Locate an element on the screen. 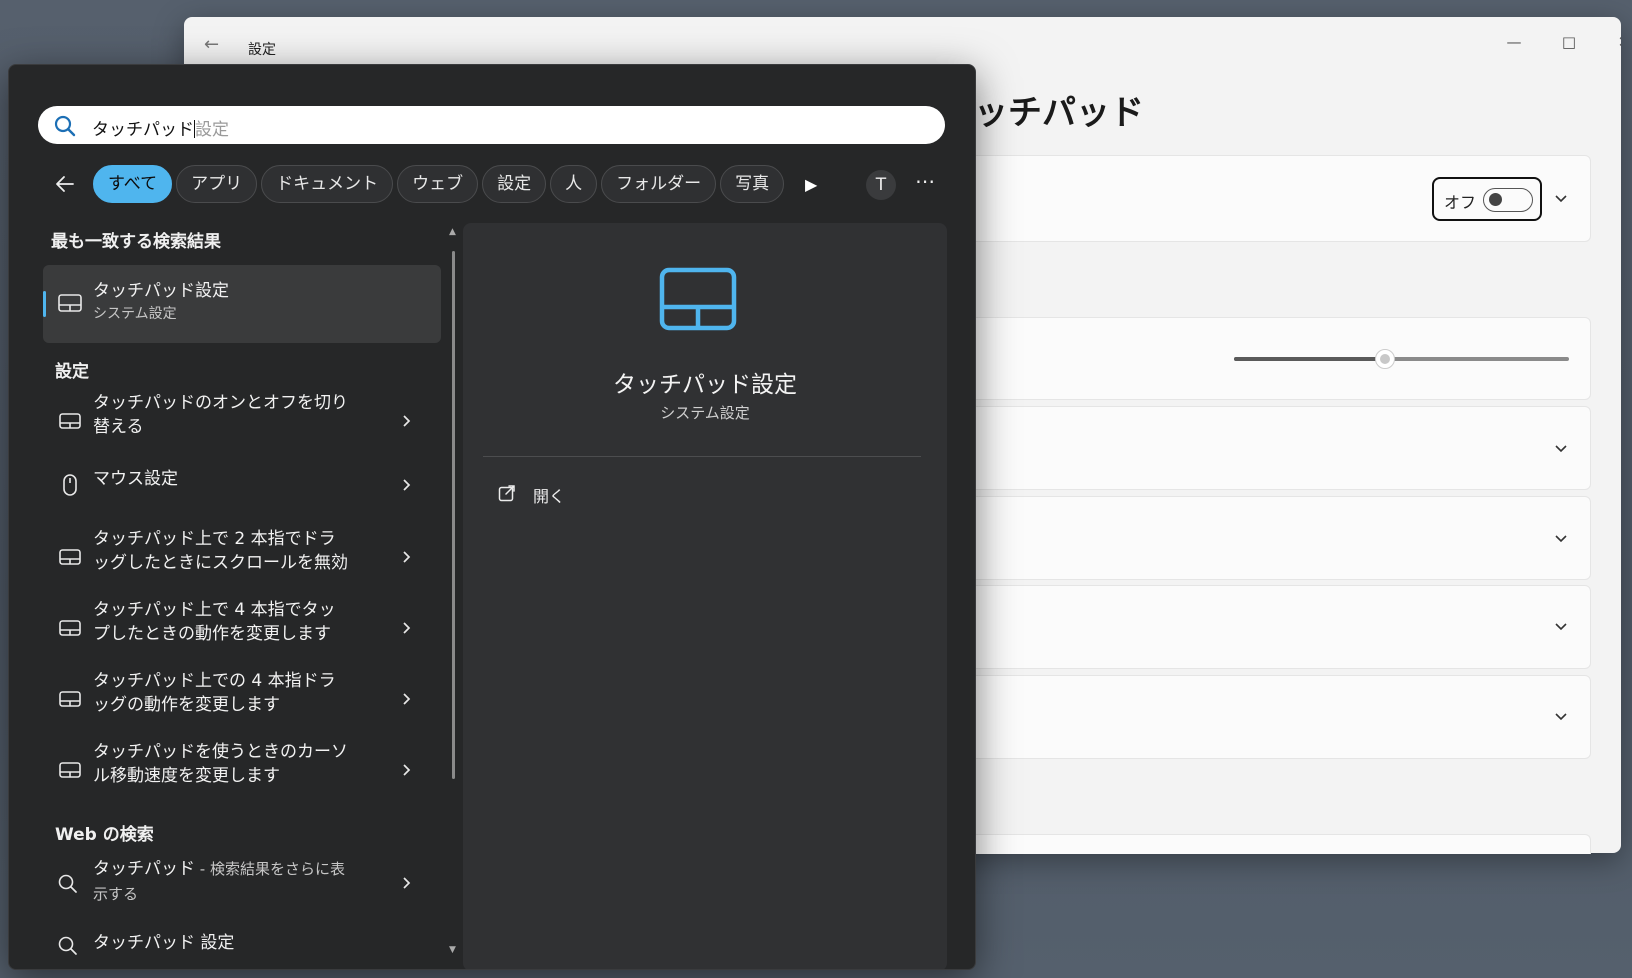  touchpad-toggle: オフ is located at coordinates (1487, 199).